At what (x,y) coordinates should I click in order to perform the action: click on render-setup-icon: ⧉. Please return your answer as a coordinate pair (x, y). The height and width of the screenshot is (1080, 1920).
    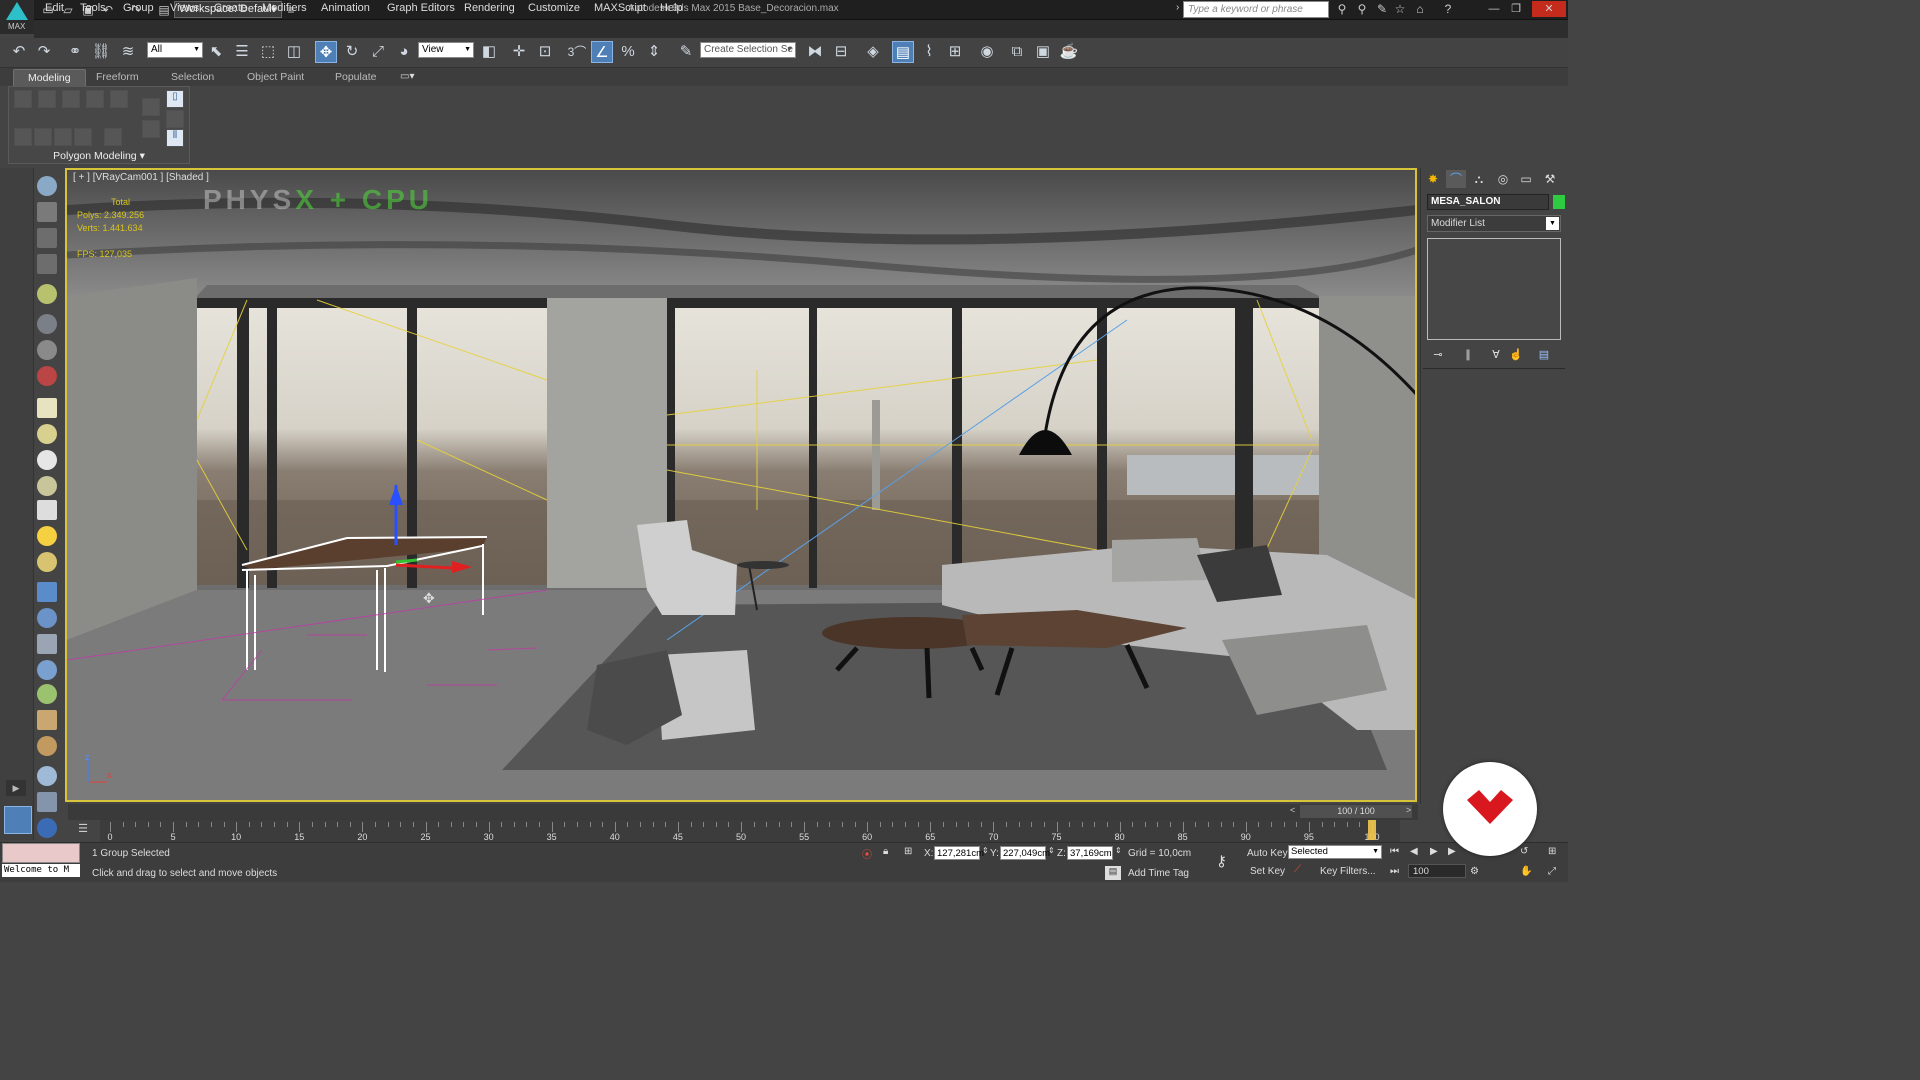
    Looking at the image, I should click on (1017, 52).